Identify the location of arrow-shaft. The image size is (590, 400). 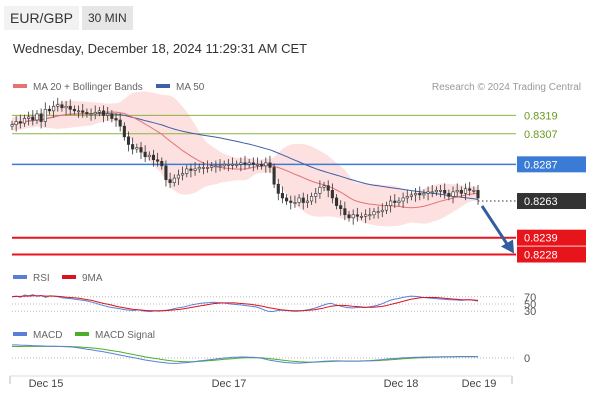
(496, 227).